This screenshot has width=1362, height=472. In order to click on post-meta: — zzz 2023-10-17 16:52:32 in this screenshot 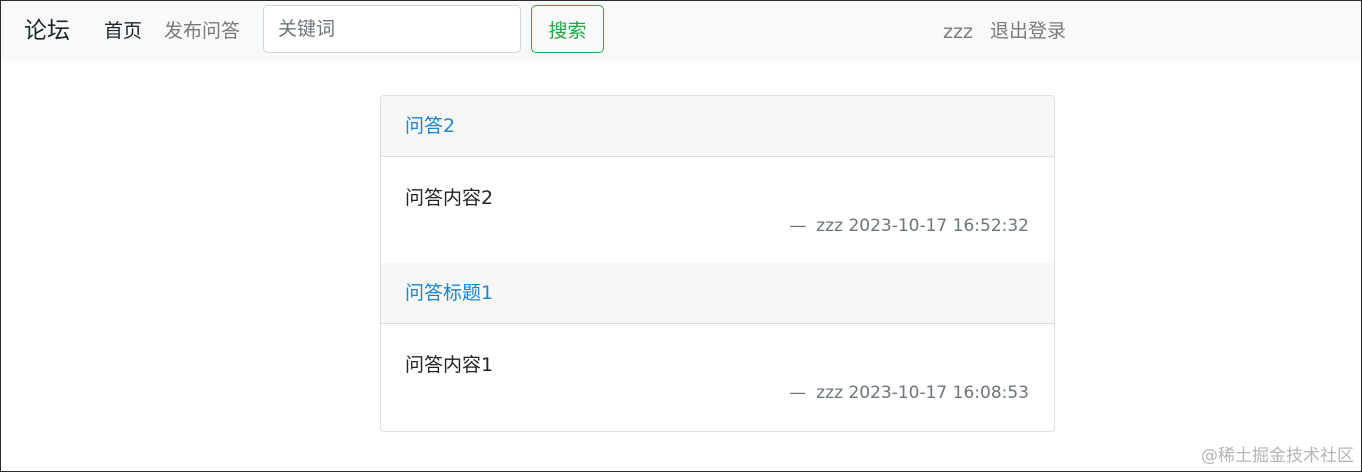, I will do `click(909, 226)`.